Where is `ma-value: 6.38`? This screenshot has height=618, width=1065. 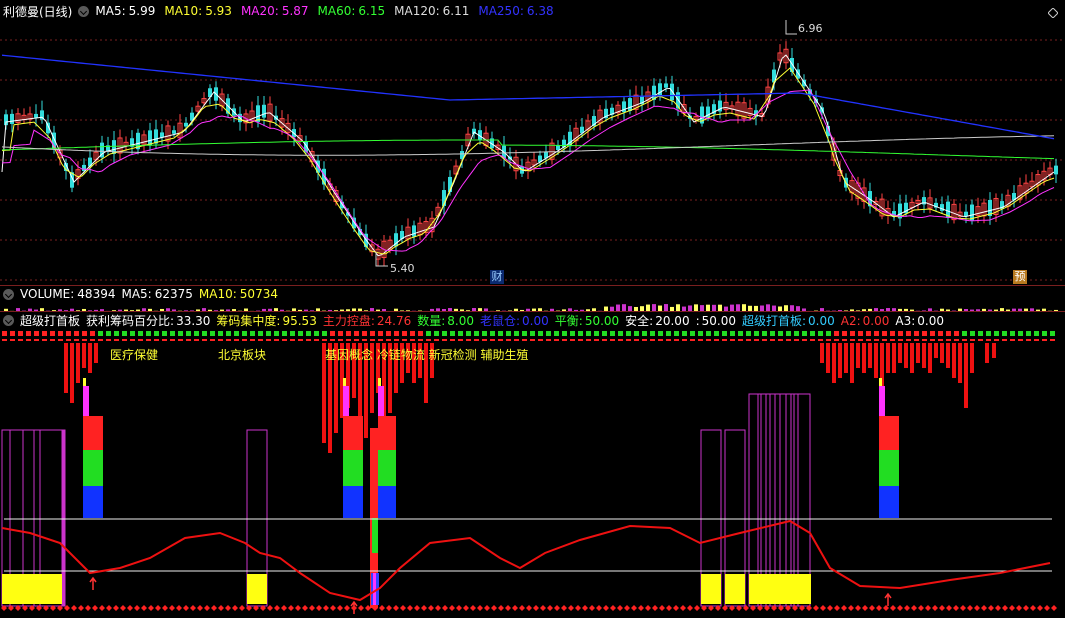
ma-value: 6.38 is located at coordinates (540, 11).